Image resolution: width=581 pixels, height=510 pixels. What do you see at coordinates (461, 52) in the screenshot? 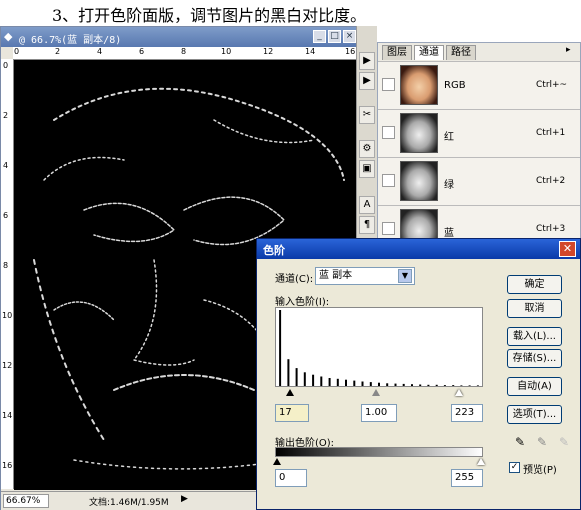
I see `tab-paths: 路径` at bounding box center [461, 52].